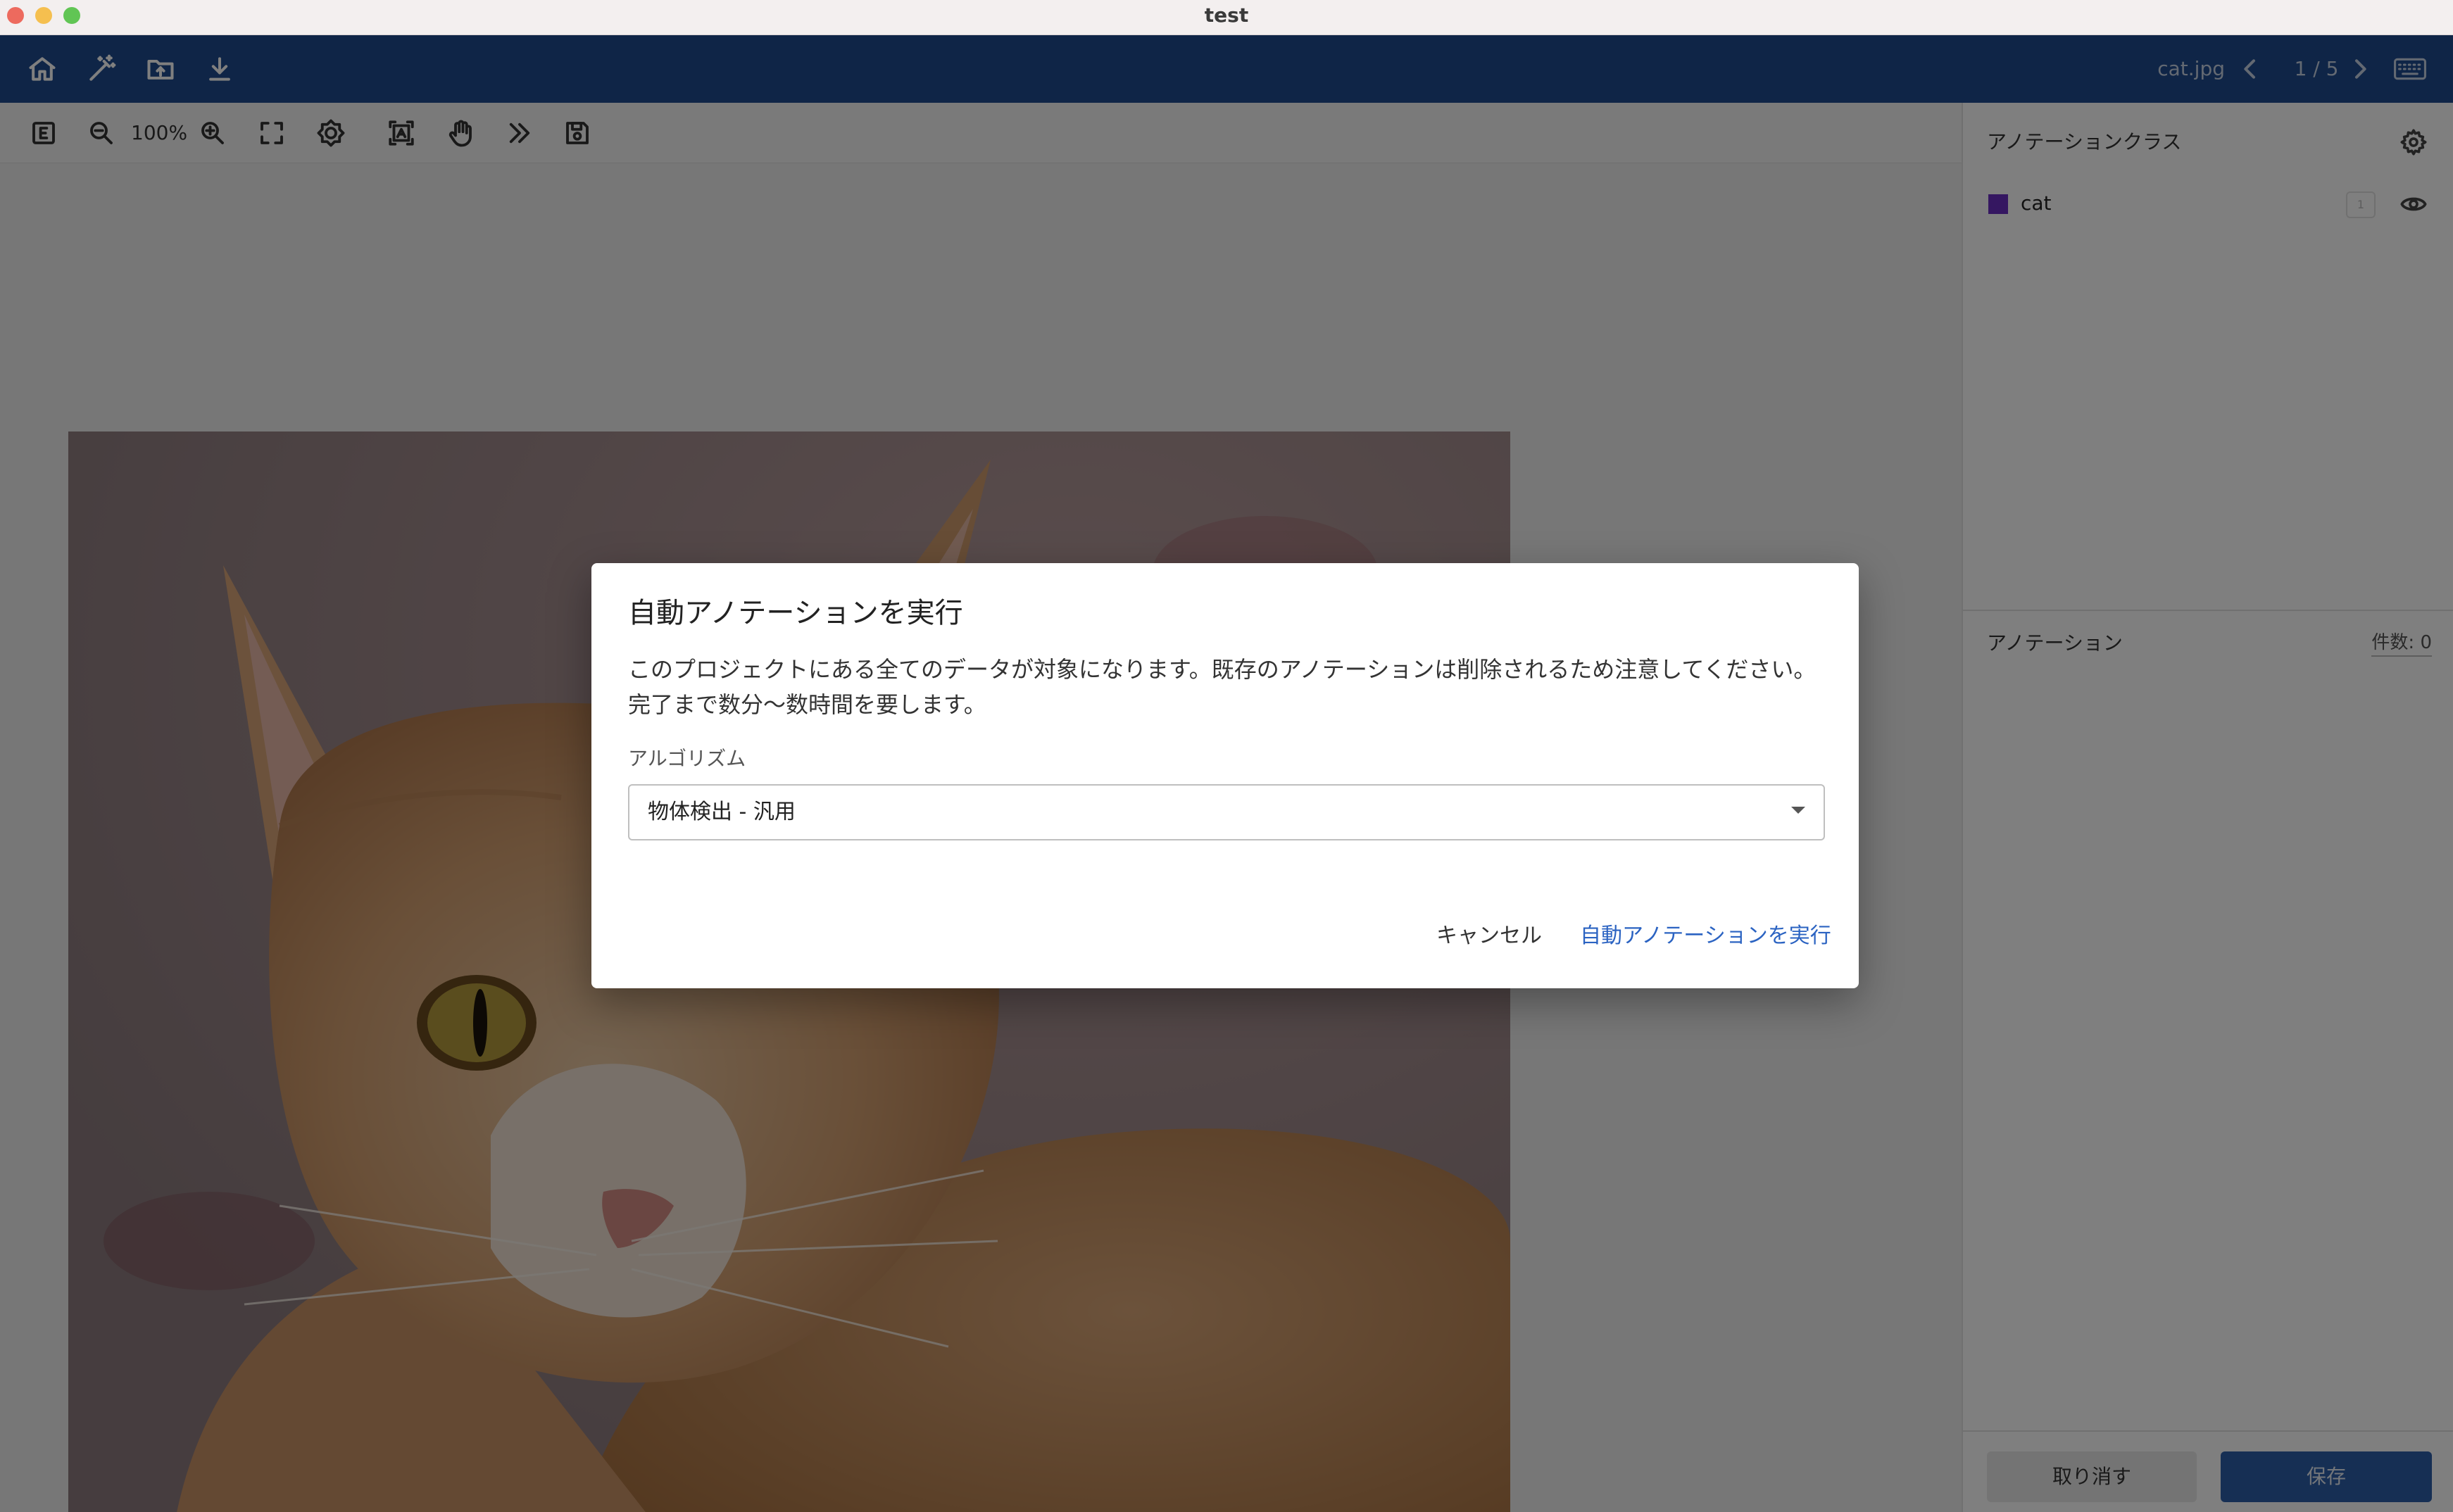 This screenshot has width=2453, height=1512. Describe the element at coordinates (1226, 812) in the screenshot. I see `algorithm-select: 物体検出 - 汎用` at that location.